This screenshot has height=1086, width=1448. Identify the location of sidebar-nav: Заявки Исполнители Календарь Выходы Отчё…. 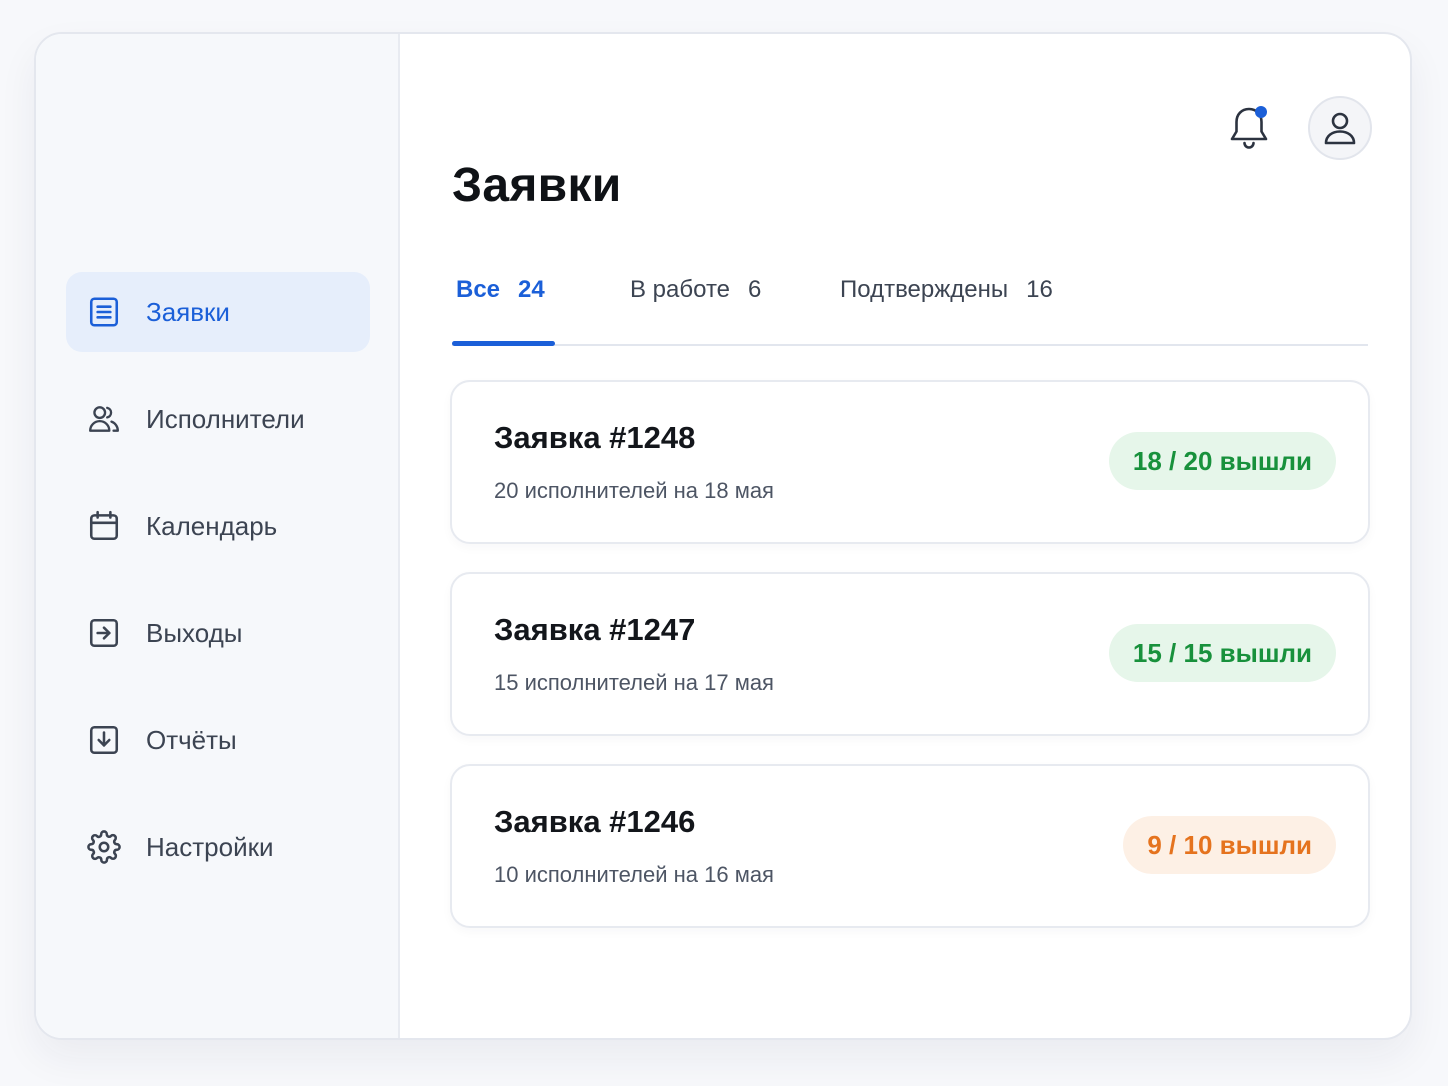
(218, 593).